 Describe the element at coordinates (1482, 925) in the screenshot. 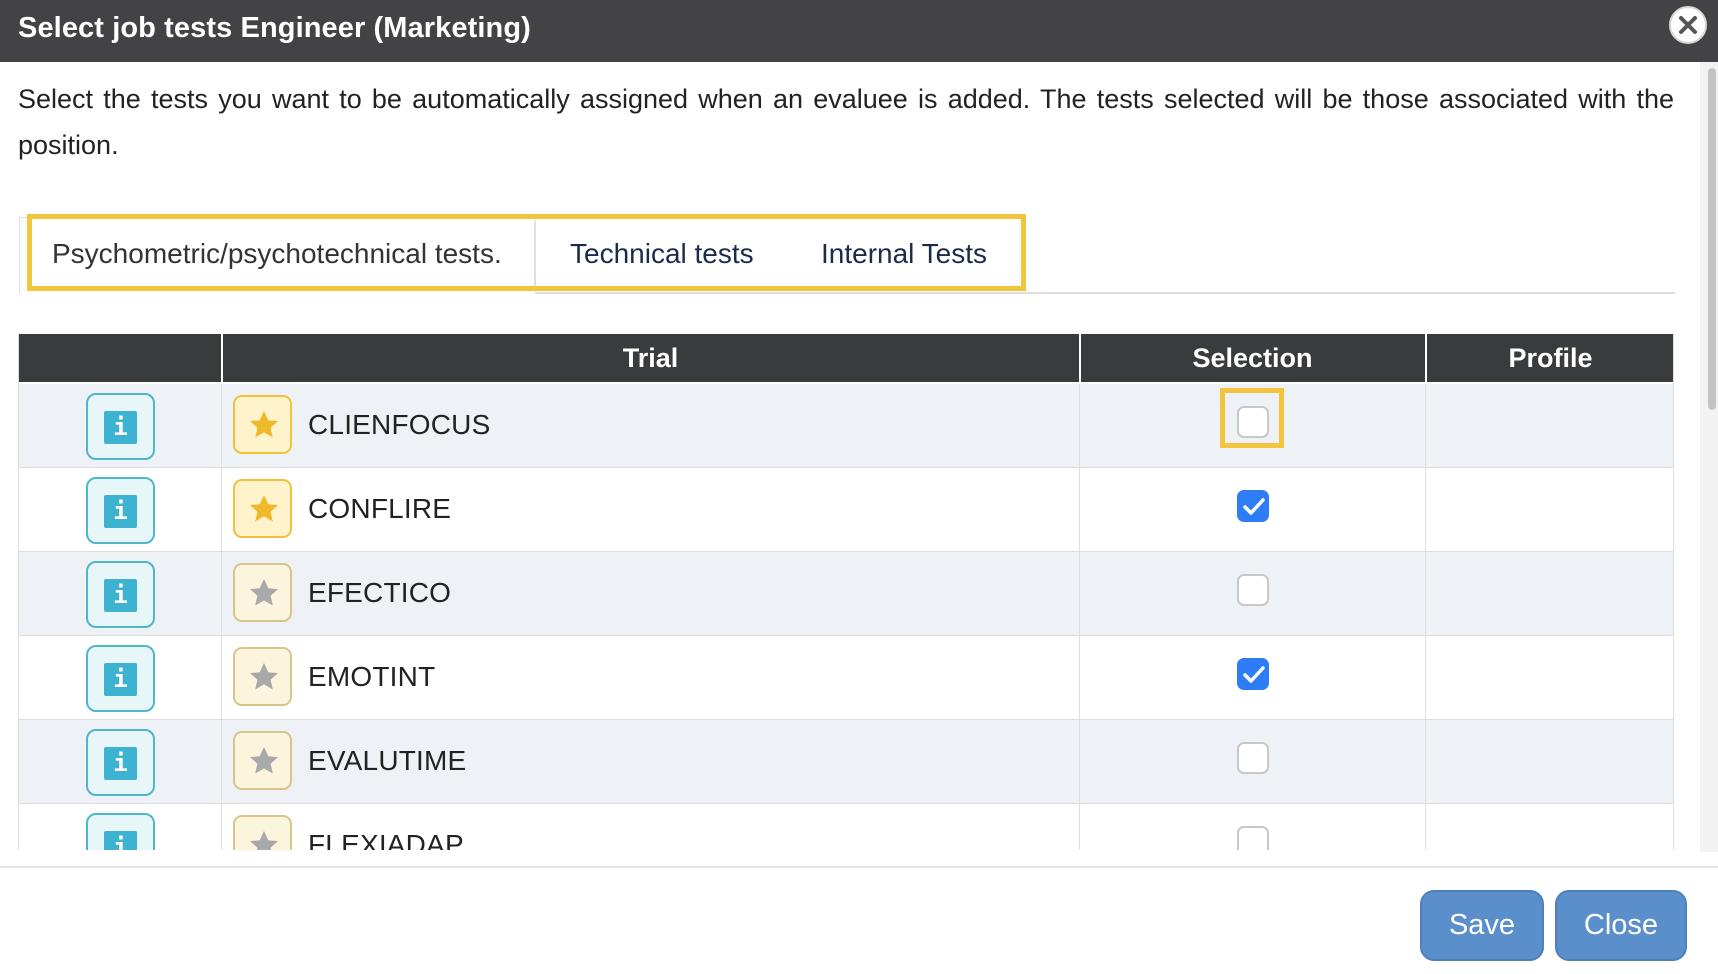

I see `save-button: Save` at that location.